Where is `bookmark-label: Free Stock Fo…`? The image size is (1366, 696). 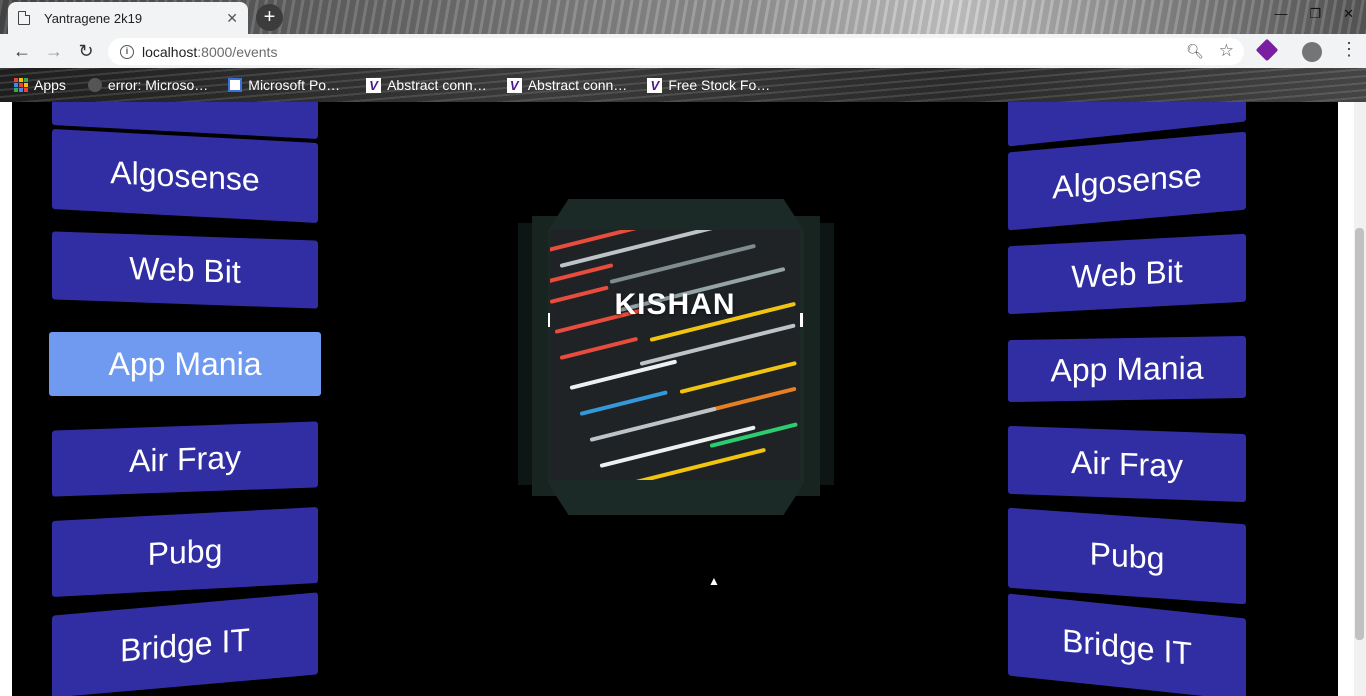
bookmark-label: Free Stock Fo… is located at coordinates (719, 85).